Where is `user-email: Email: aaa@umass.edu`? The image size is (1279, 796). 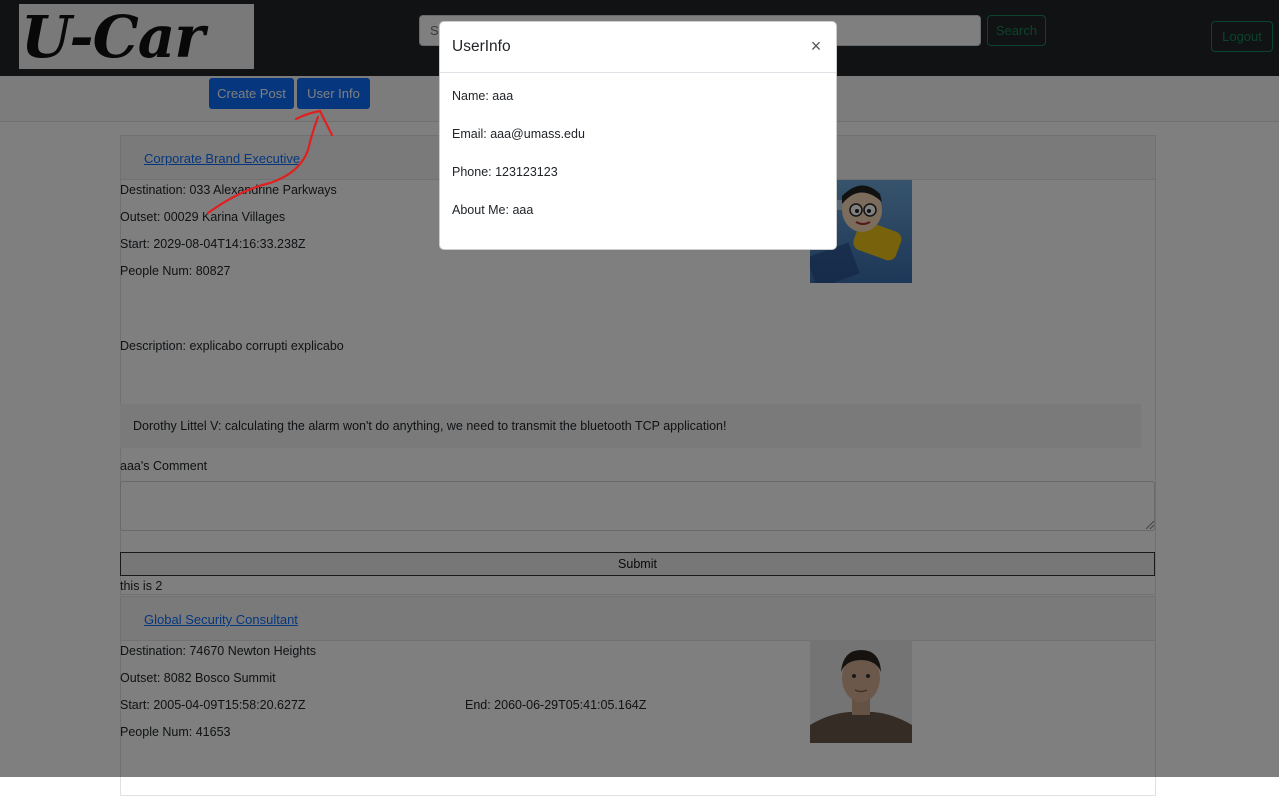
user-email: Email: aaa@umass.edu is located at coordinates (518, 134).